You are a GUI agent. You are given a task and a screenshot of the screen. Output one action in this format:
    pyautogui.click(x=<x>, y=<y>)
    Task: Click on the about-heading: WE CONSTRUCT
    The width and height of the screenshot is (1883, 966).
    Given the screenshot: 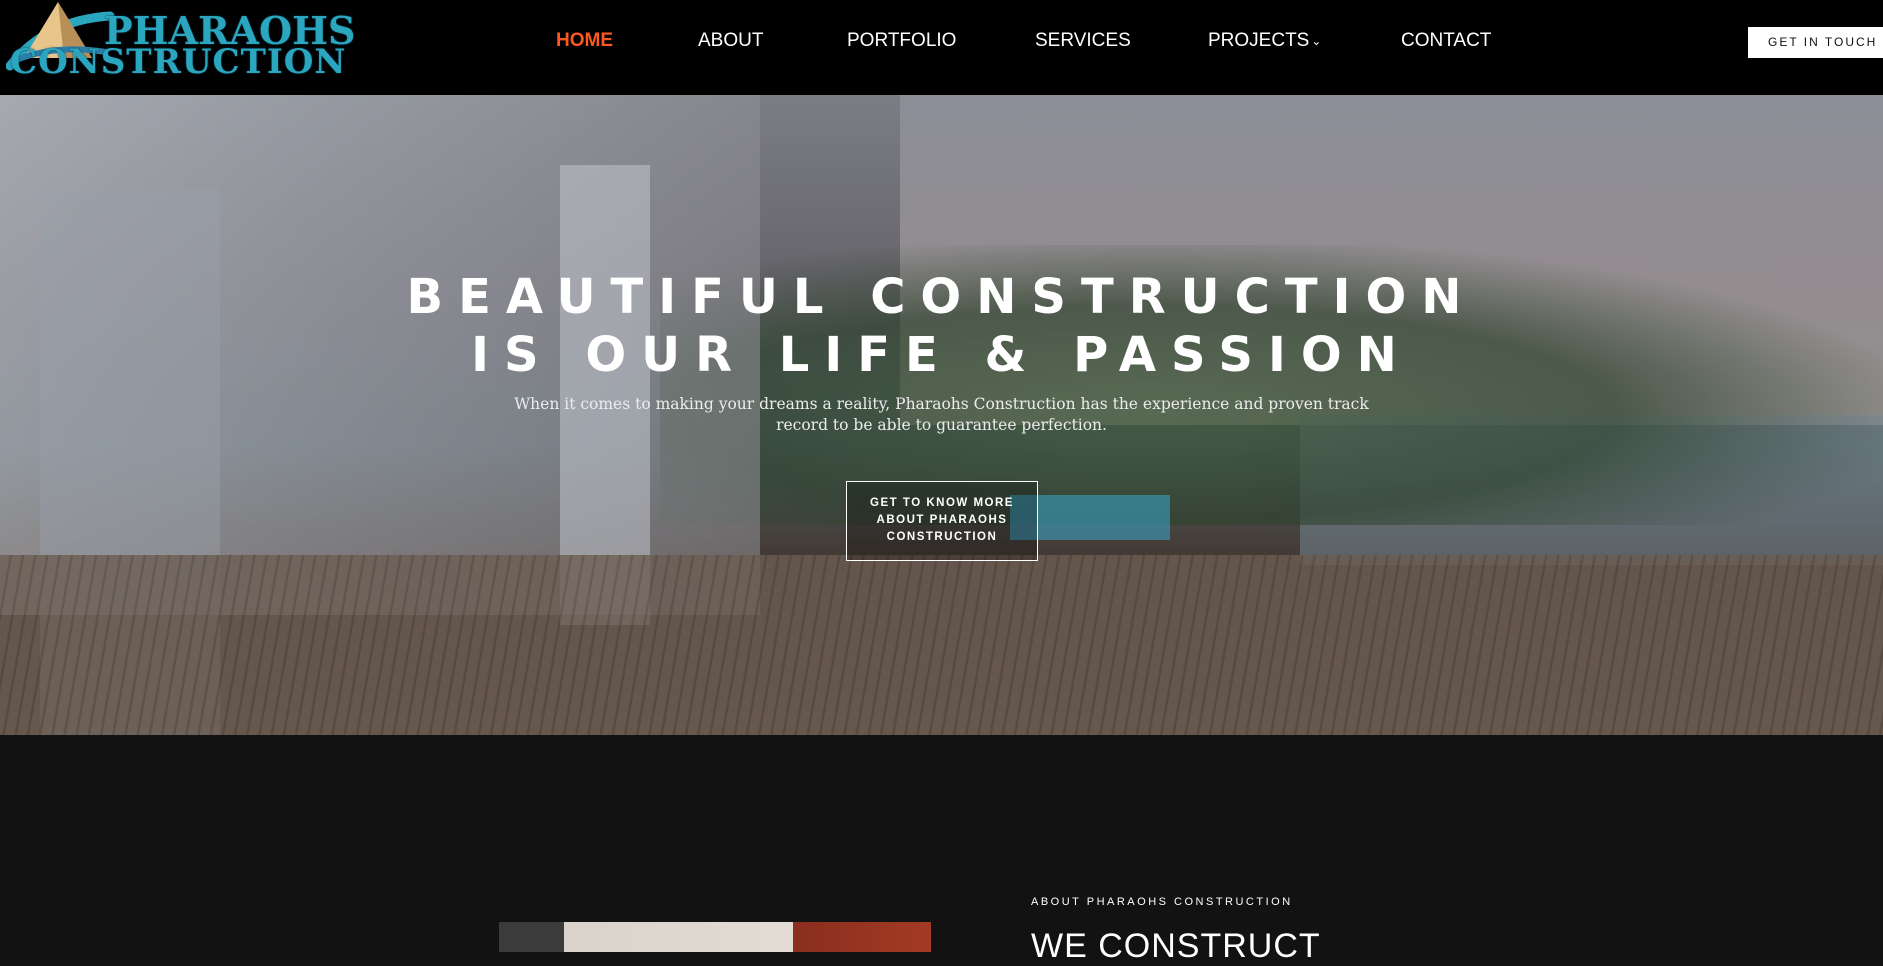 What is the action you would take?
    pyautogui.click(x=1176, y=946)
    